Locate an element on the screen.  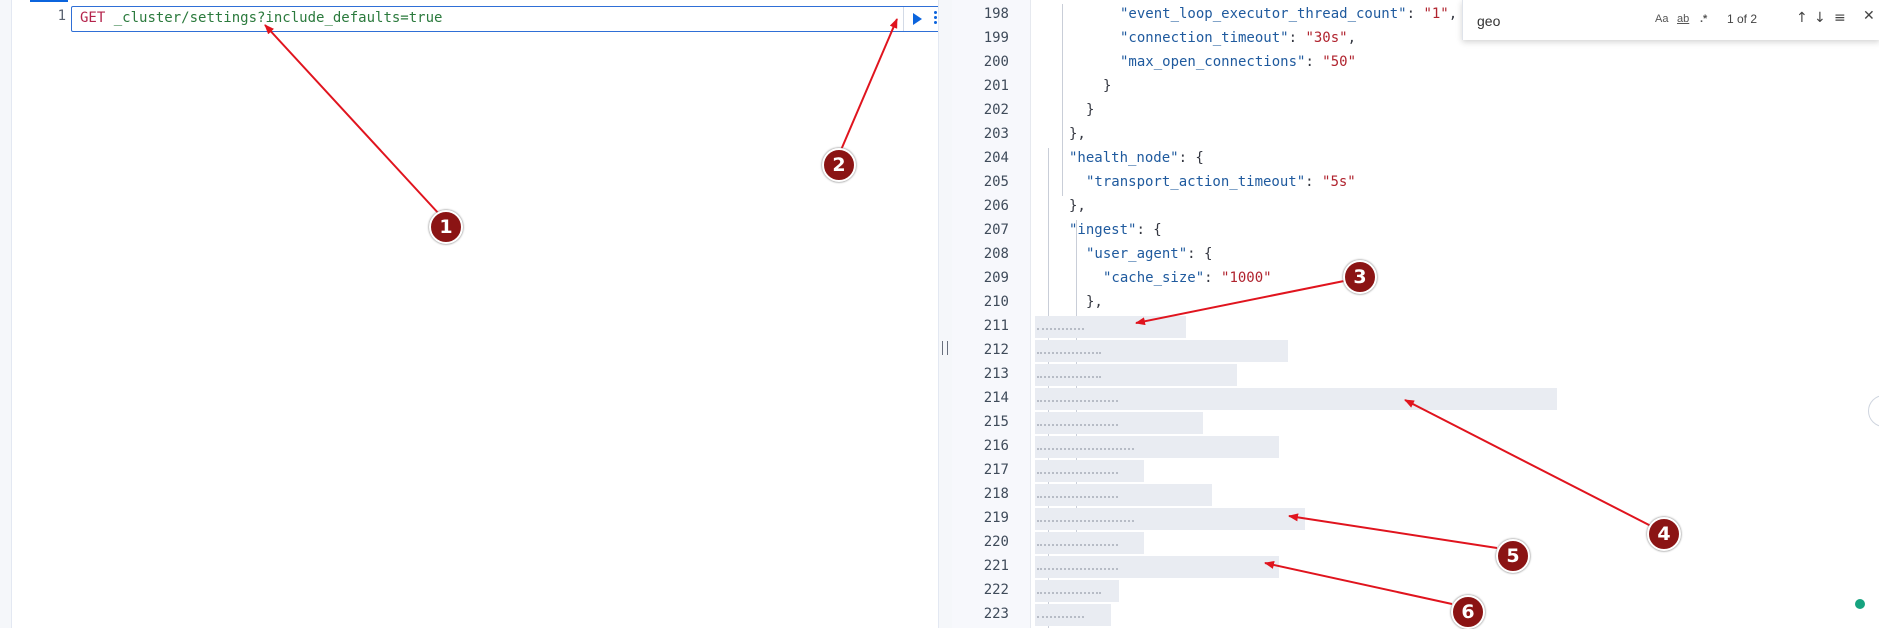
request-path: _cluster/settings?include_defaults=true is located at coordinates (274, 18).